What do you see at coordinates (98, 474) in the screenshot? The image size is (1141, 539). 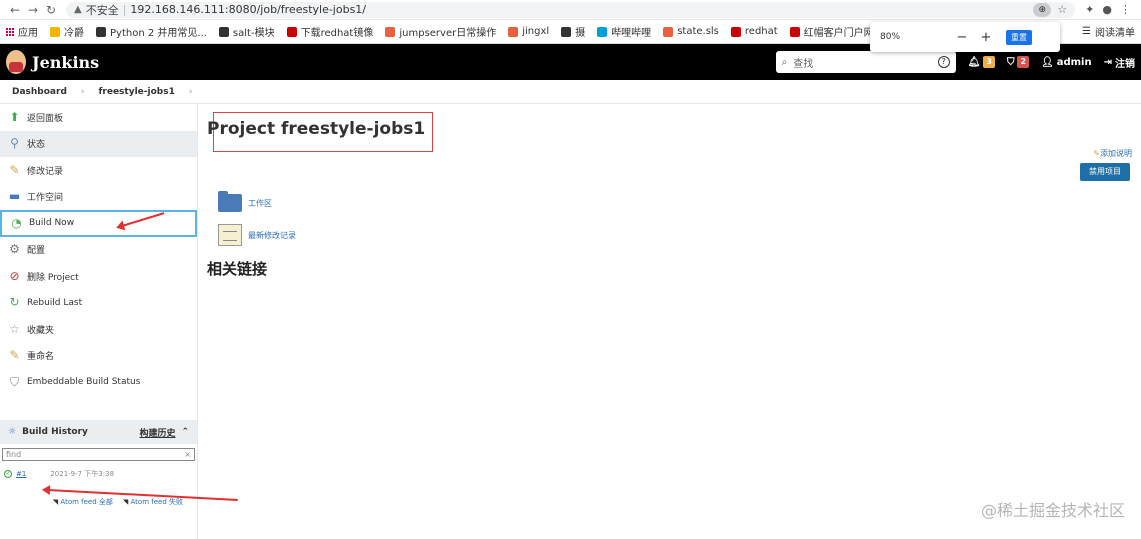 I see `build-row: ✓ #1 2021-9-7 下午3:38` at bounding box center [98, 474].